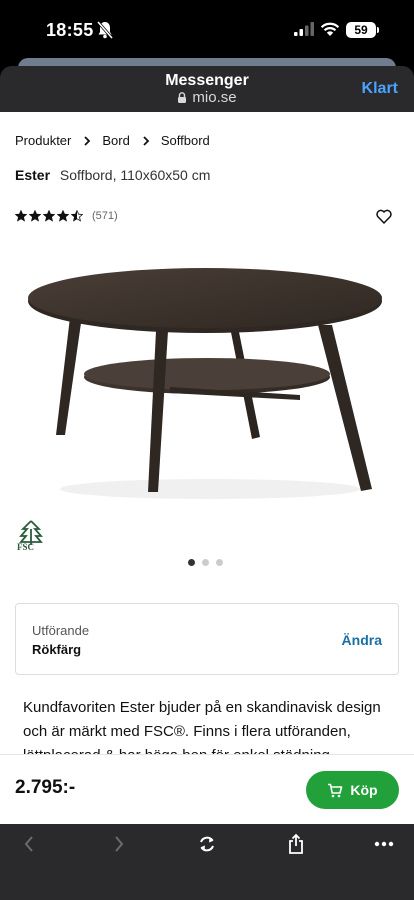 This screenshot has width=414, height=900. What do you see at coordinates (105, 30) in the screenshot?
I see `muted-bell-icon` at bounding box center [105, 30].